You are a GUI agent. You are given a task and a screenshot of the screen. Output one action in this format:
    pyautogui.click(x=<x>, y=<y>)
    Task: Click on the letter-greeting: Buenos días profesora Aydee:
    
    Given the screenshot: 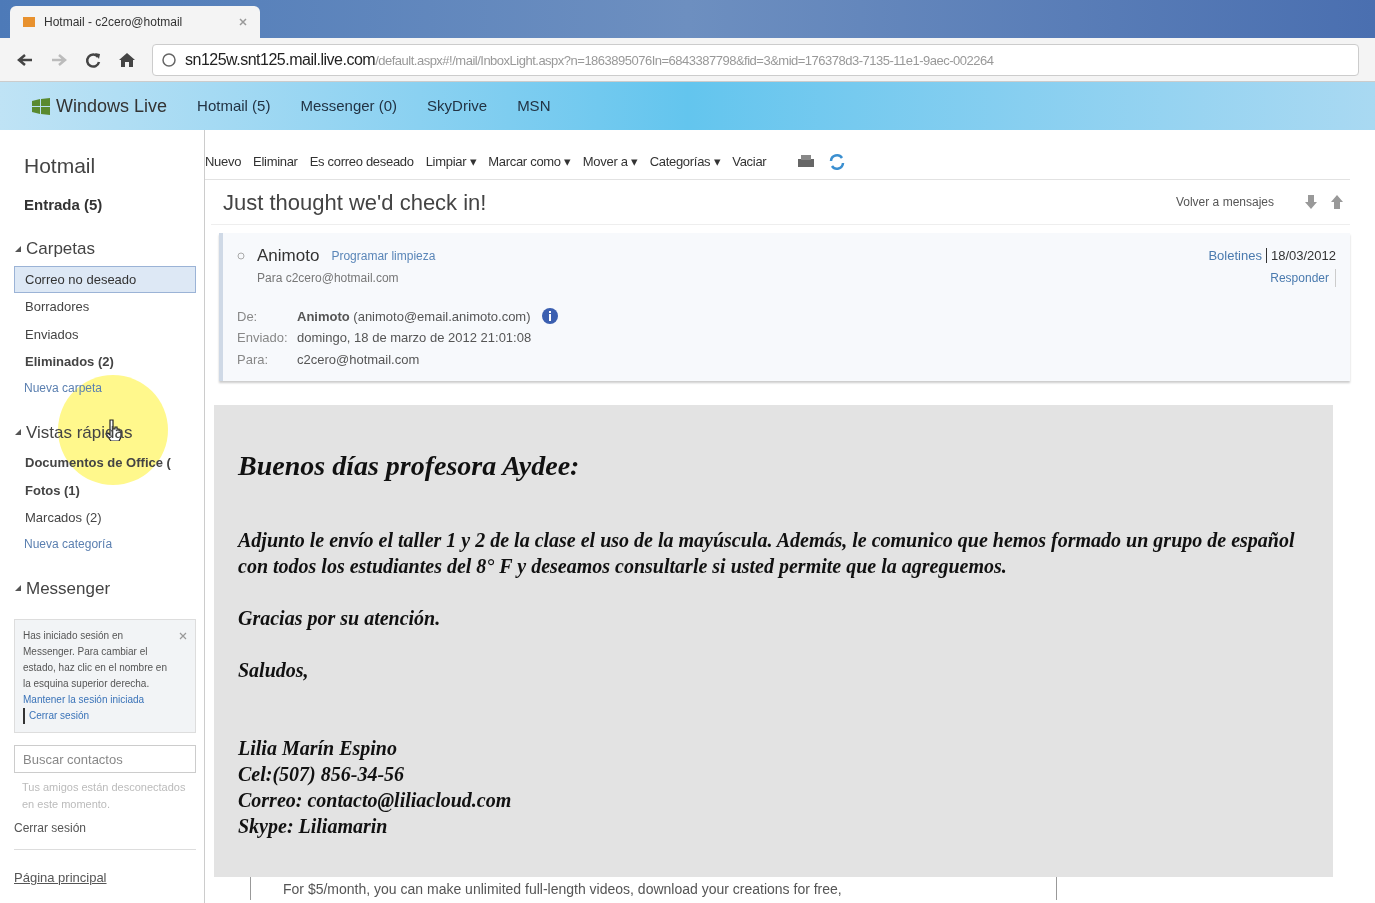 What is the action you would take?
    pyautogui.click(x=409, y=466)
    